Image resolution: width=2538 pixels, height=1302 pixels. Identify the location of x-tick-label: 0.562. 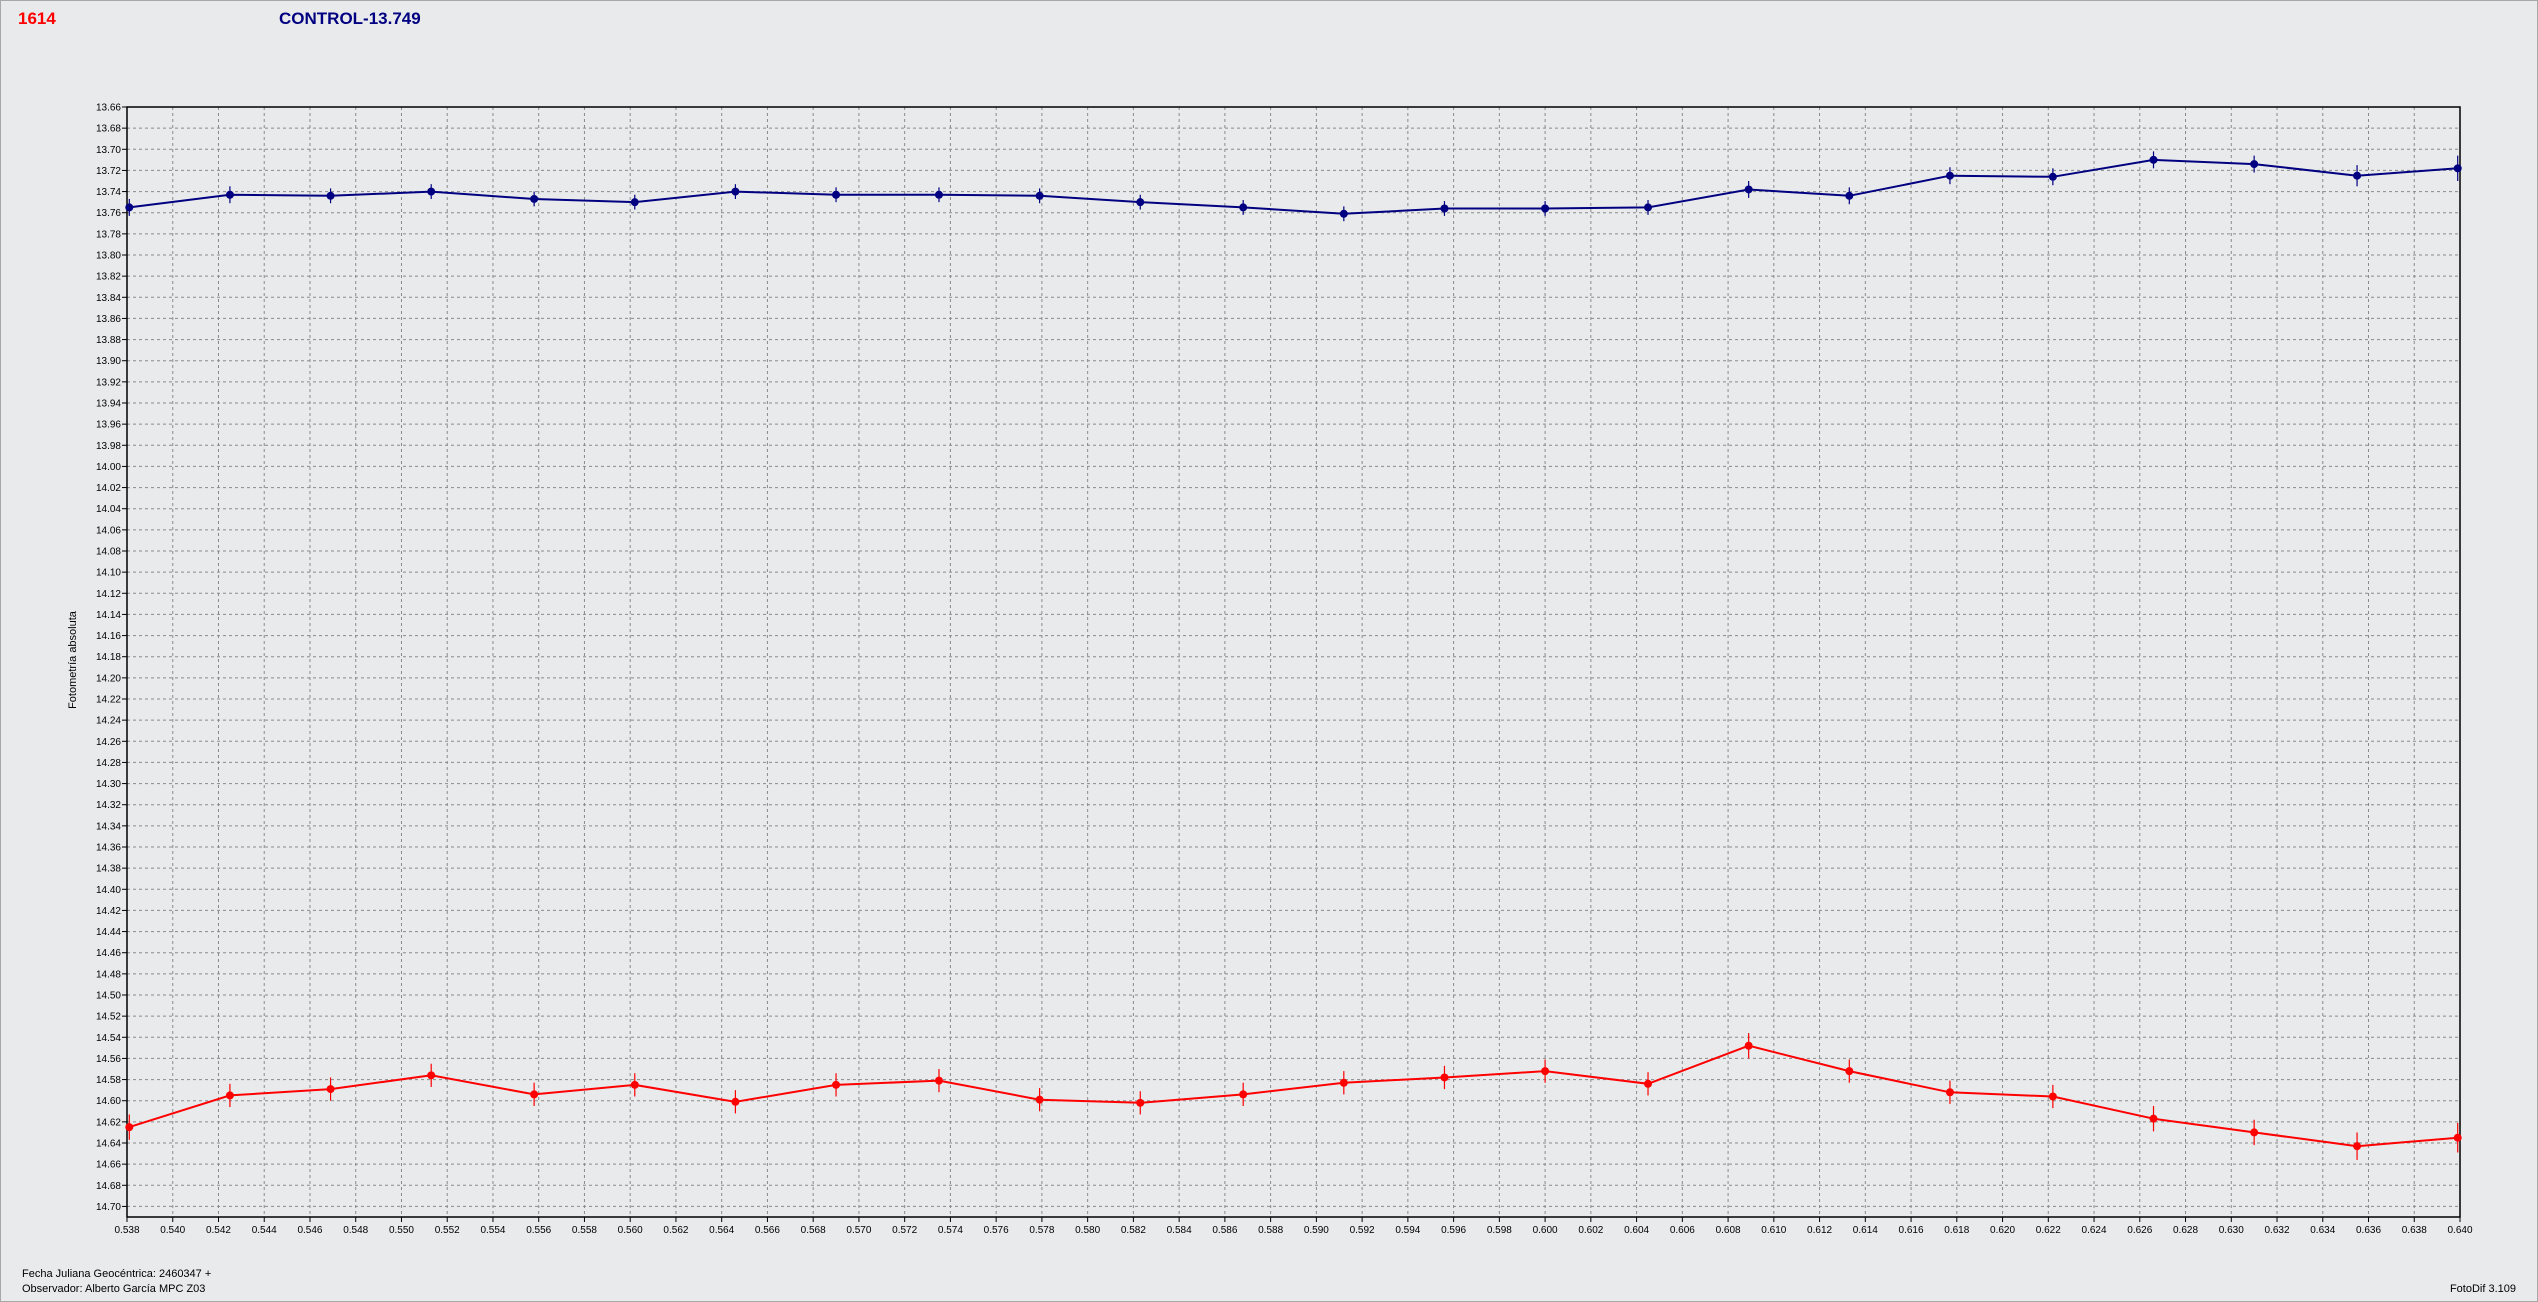
(675, 1230).